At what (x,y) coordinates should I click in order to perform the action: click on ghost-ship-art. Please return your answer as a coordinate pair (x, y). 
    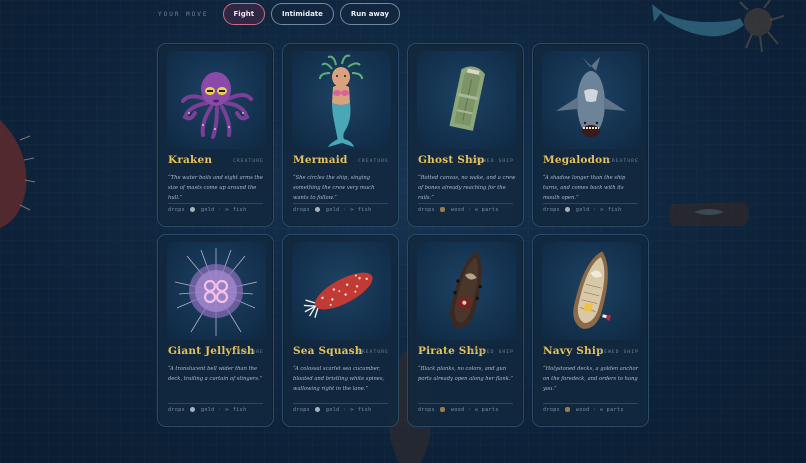
    Looking at the image, I should click on (466, 100).